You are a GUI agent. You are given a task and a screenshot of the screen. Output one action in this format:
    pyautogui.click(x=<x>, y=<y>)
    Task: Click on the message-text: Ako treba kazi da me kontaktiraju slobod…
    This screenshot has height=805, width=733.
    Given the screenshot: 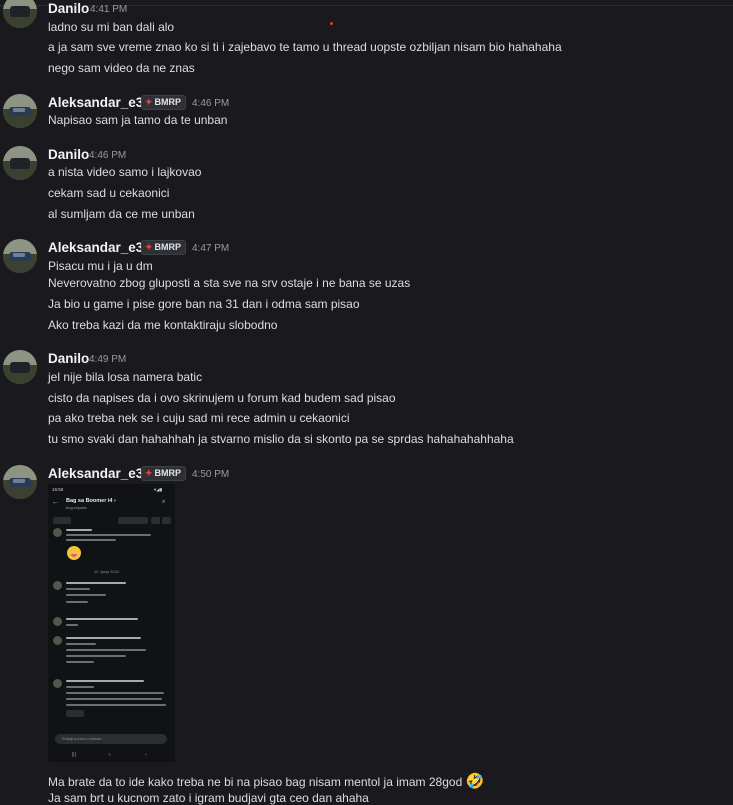 What is the action you would take?
    pyautogui.click(x=163, y=325)
    